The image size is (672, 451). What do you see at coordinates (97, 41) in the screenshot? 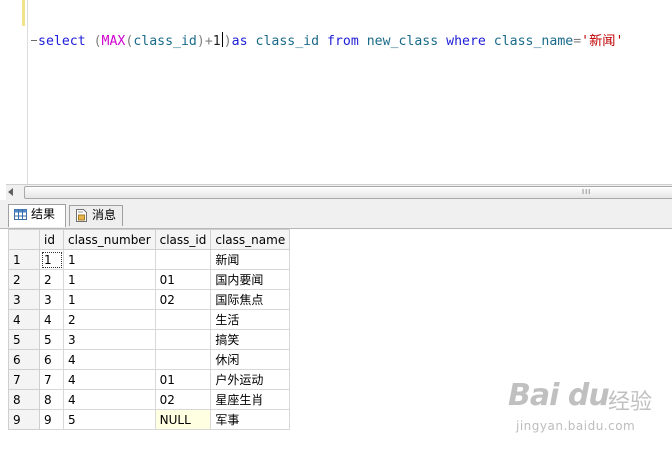
I see `paren-open: (` at bounding box center [97, 41].